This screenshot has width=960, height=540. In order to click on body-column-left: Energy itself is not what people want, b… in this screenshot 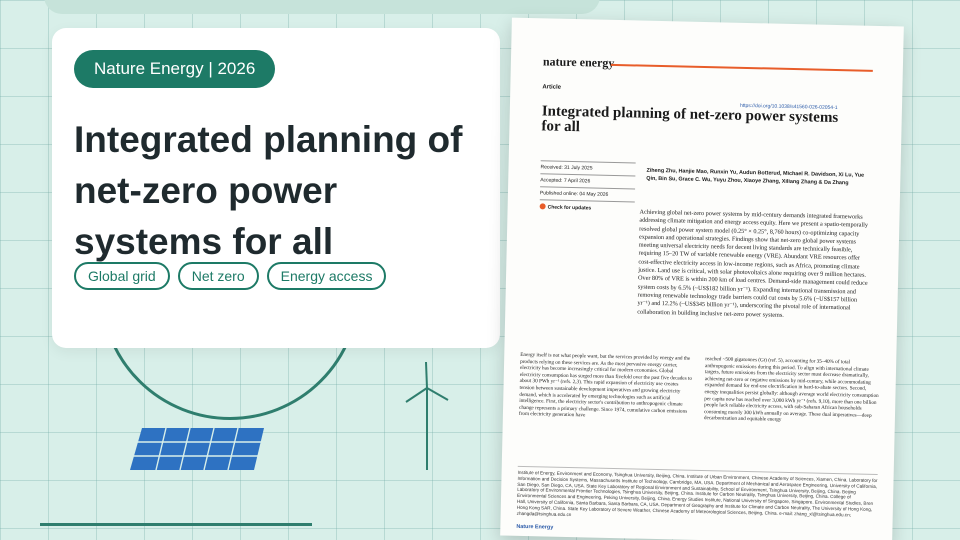, I will do `click(605, 385)`.